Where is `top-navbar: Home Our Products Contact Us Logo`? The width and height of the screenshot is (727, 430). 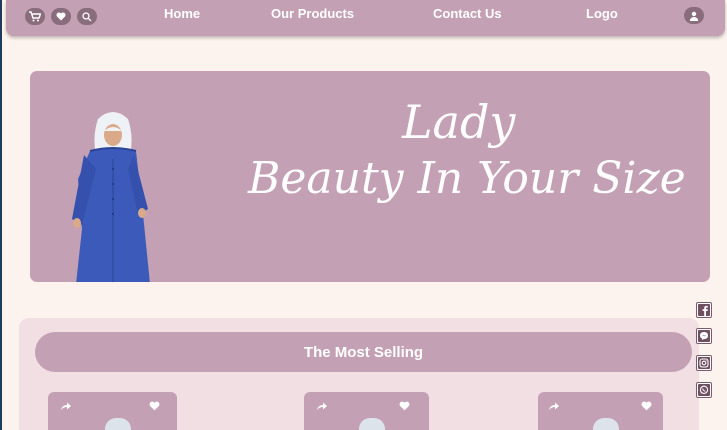
top-navbar: Home Our Products Contact Us Logo is located at coordinates (365, 18).